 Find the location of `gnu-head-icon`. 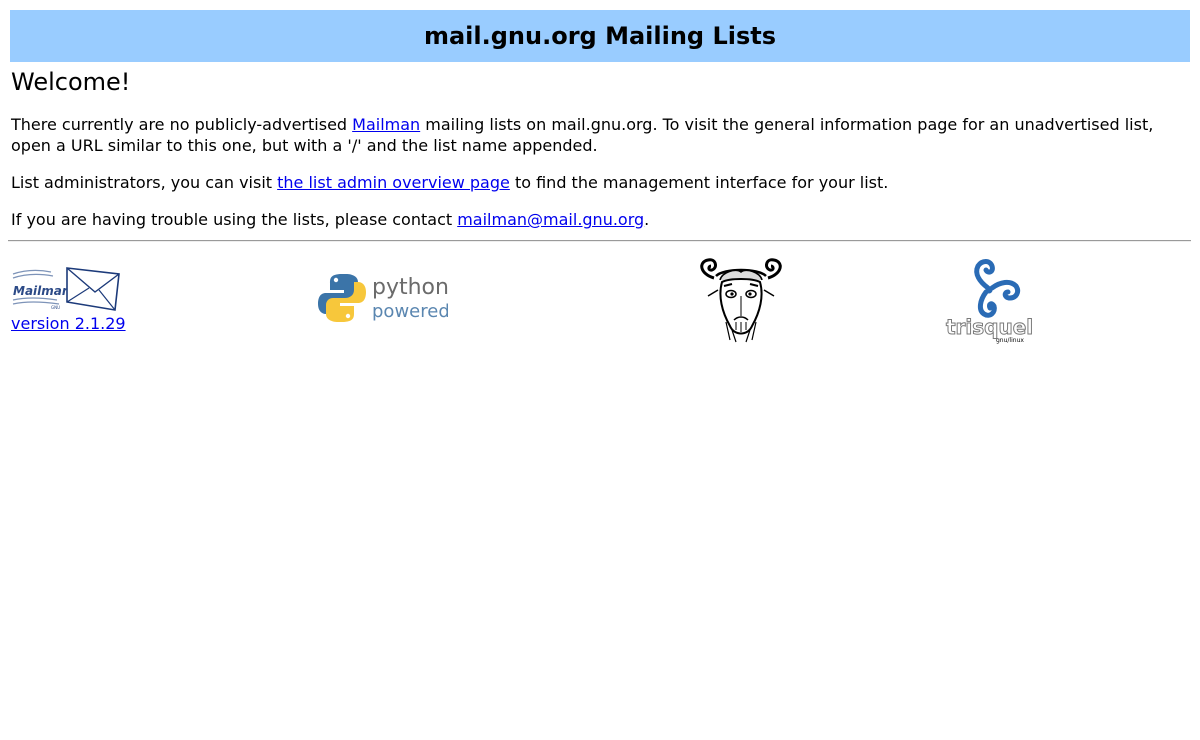

gnu-head-icon is located at coordinates (741, 300).